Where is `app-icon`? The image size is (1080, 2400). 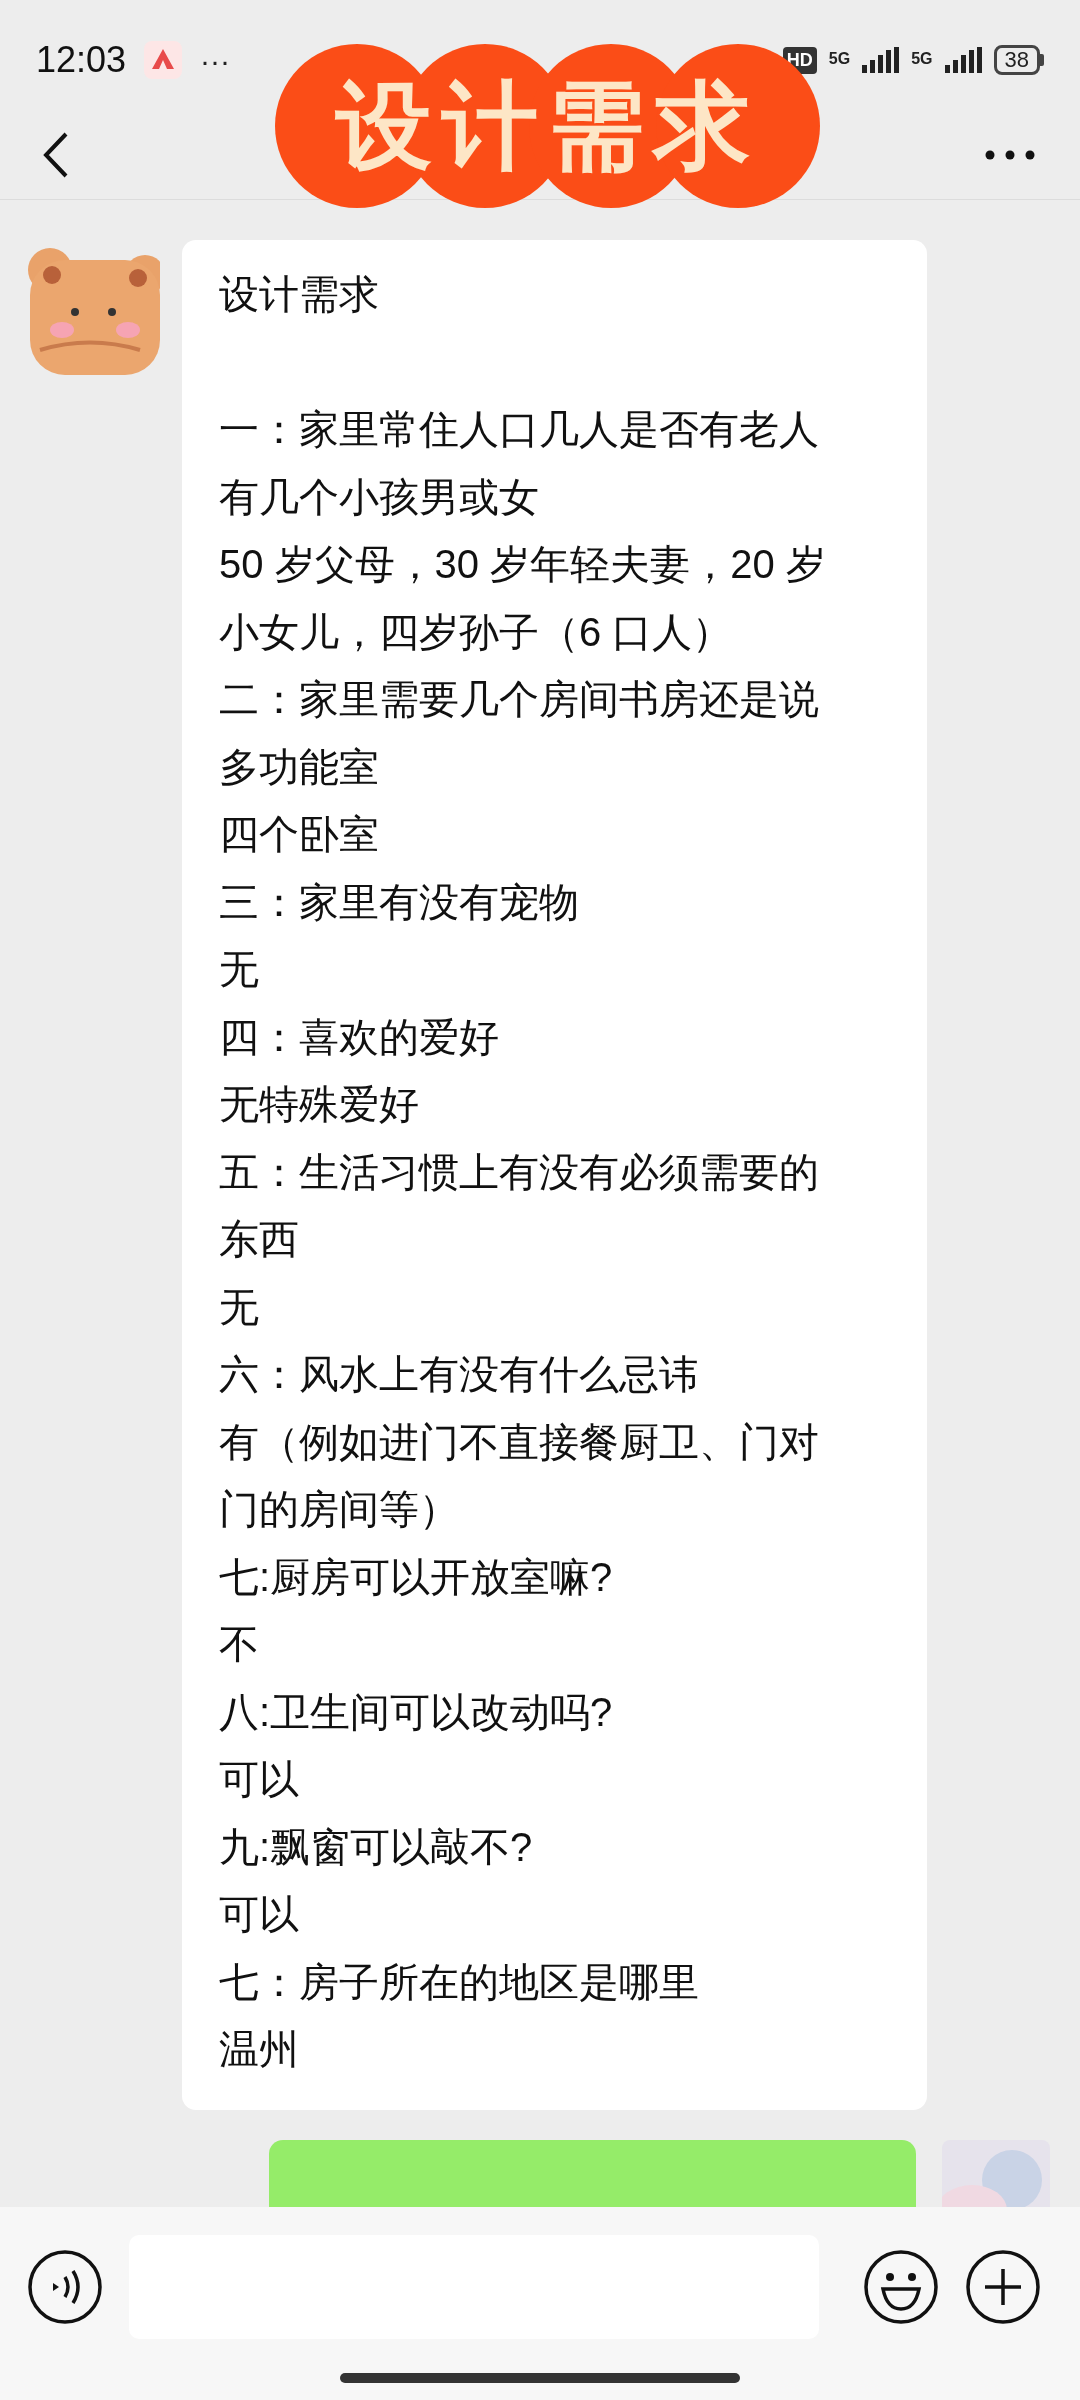 app-icon is located at coordinates (163, 60).